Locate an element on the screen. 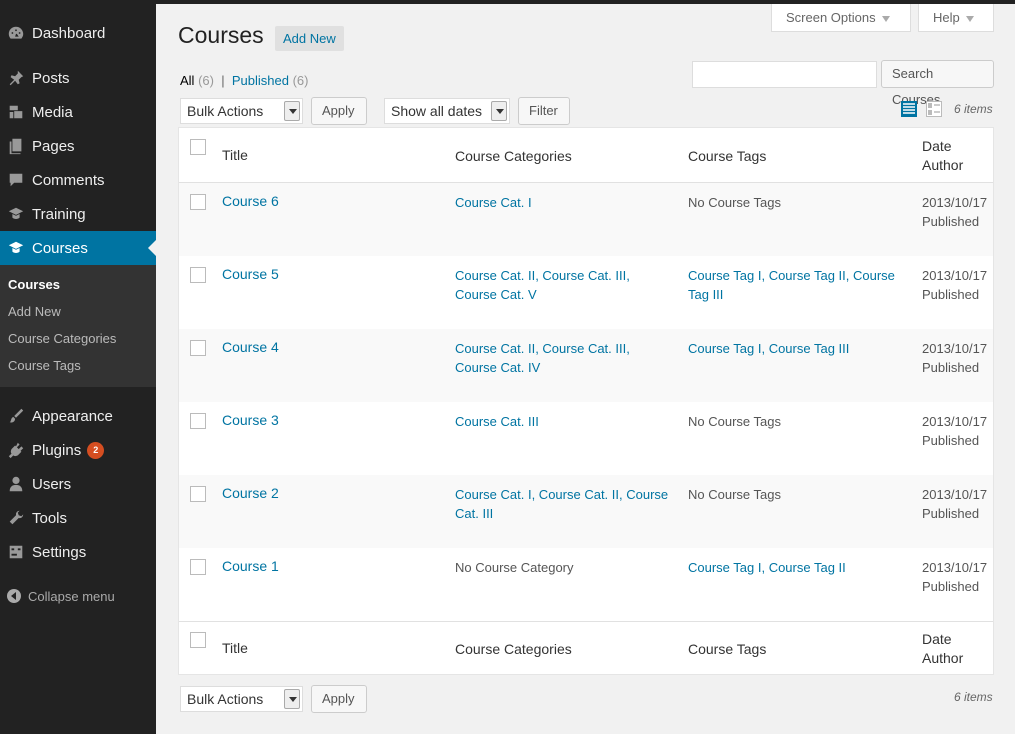 This screenshot has width=1015, height=734. filter-button: Filter is located at coordinates (544, 111).